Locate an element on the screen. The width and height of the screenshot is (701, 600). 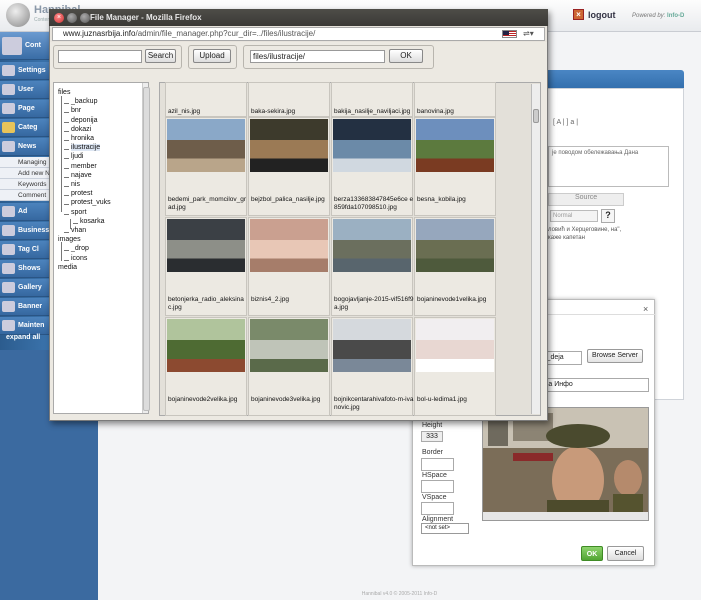
file-tile: biznis4_2.jpg is located at coordinates (289, 266).